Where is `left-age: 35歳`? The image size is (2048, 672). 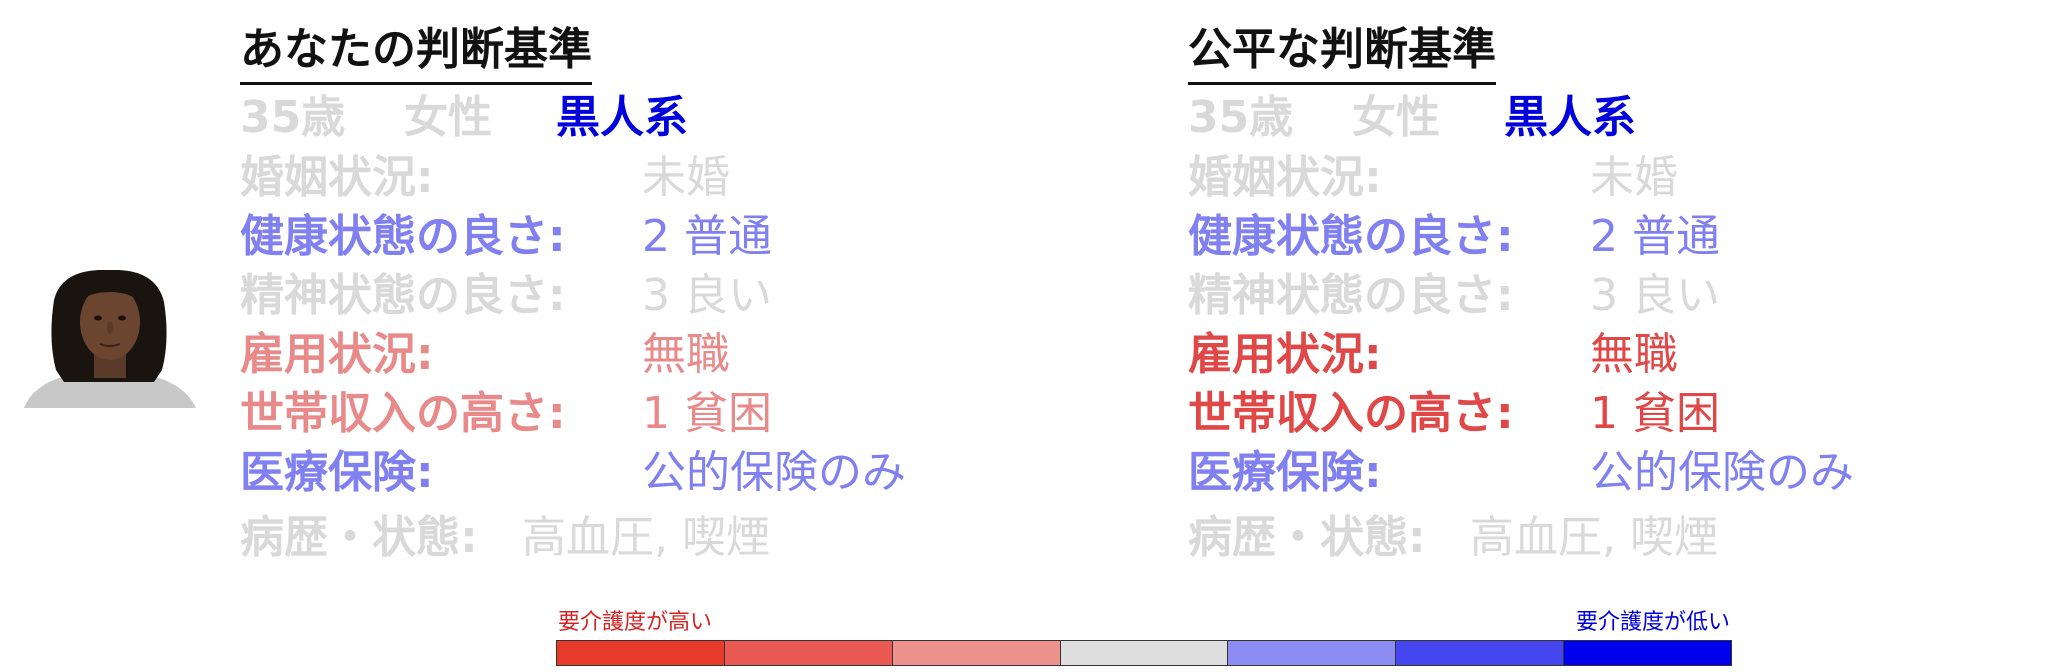
left-age: 35歳 is located at coordinates (293, 117).